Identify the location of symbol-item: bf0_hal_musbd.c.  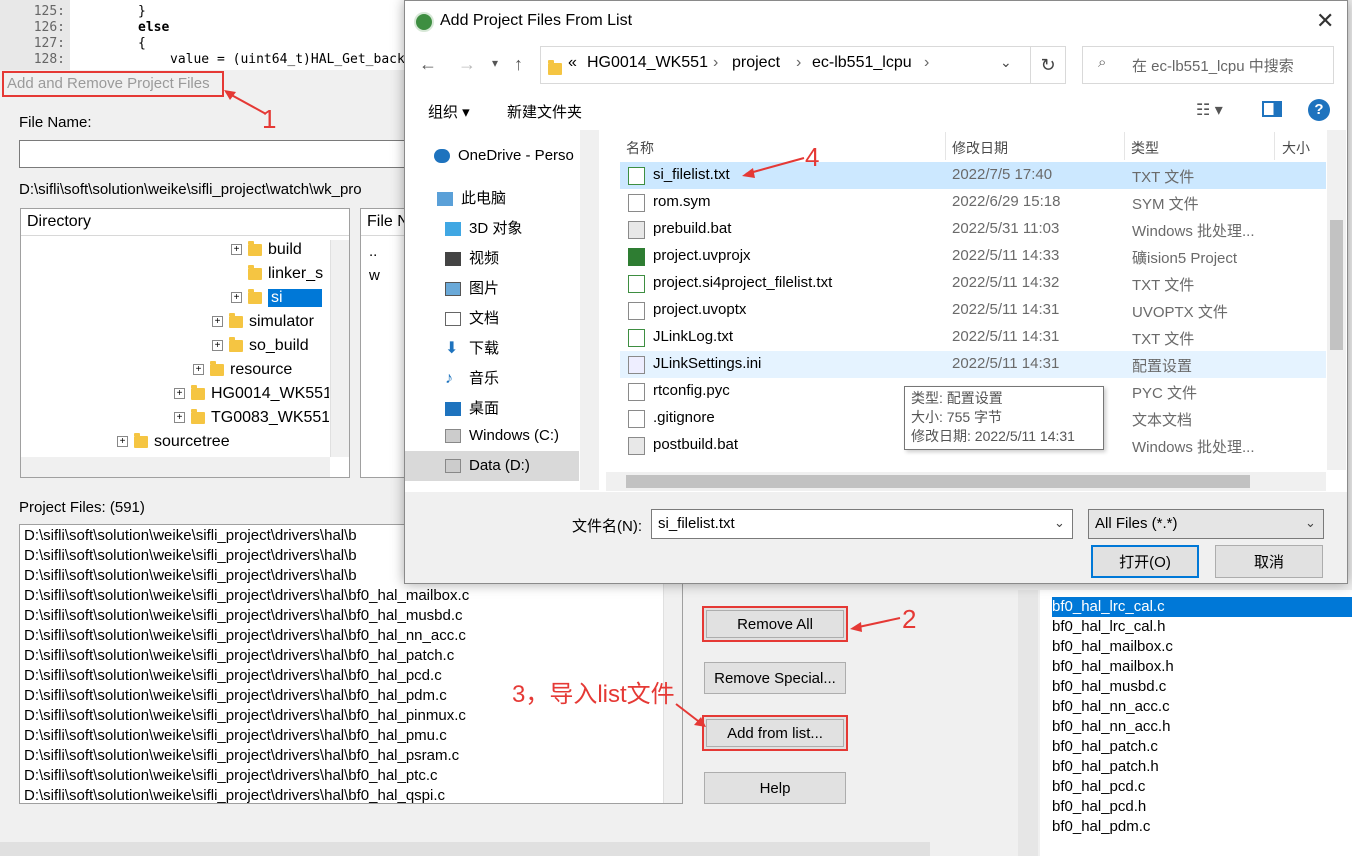
(1109, 686).